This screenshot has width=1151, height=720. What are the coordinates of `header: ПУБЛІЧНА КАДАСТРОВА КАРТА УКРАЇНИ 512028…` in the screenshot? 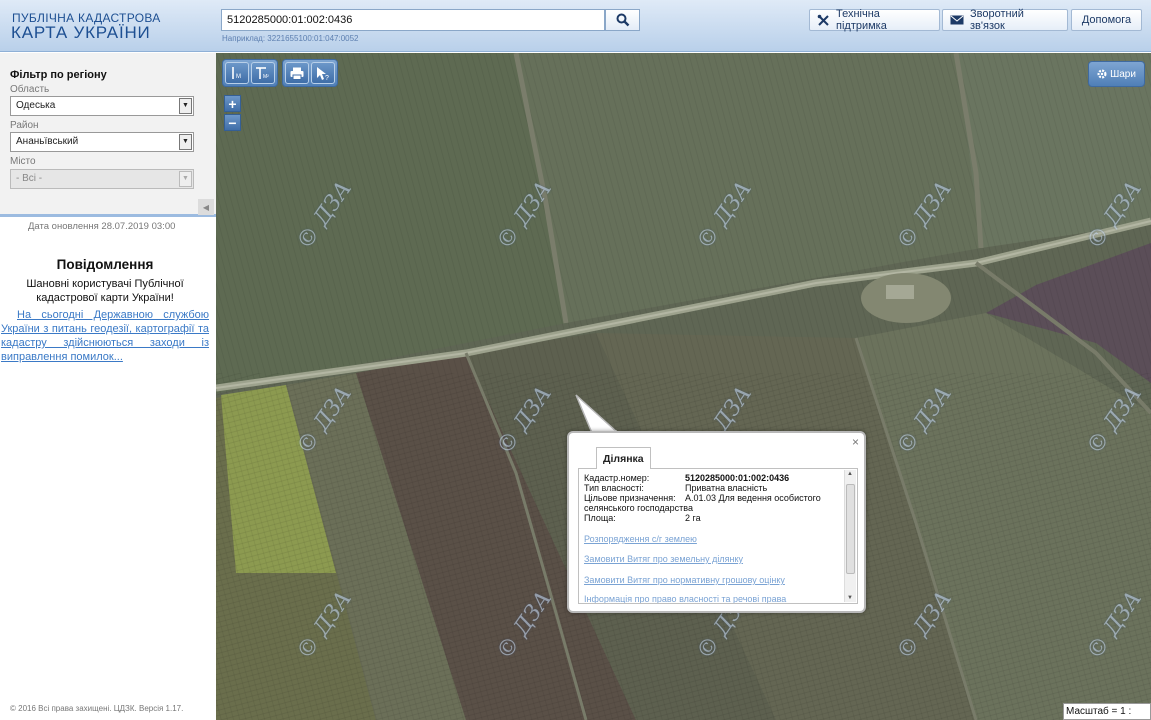 It's located at (575, 26).